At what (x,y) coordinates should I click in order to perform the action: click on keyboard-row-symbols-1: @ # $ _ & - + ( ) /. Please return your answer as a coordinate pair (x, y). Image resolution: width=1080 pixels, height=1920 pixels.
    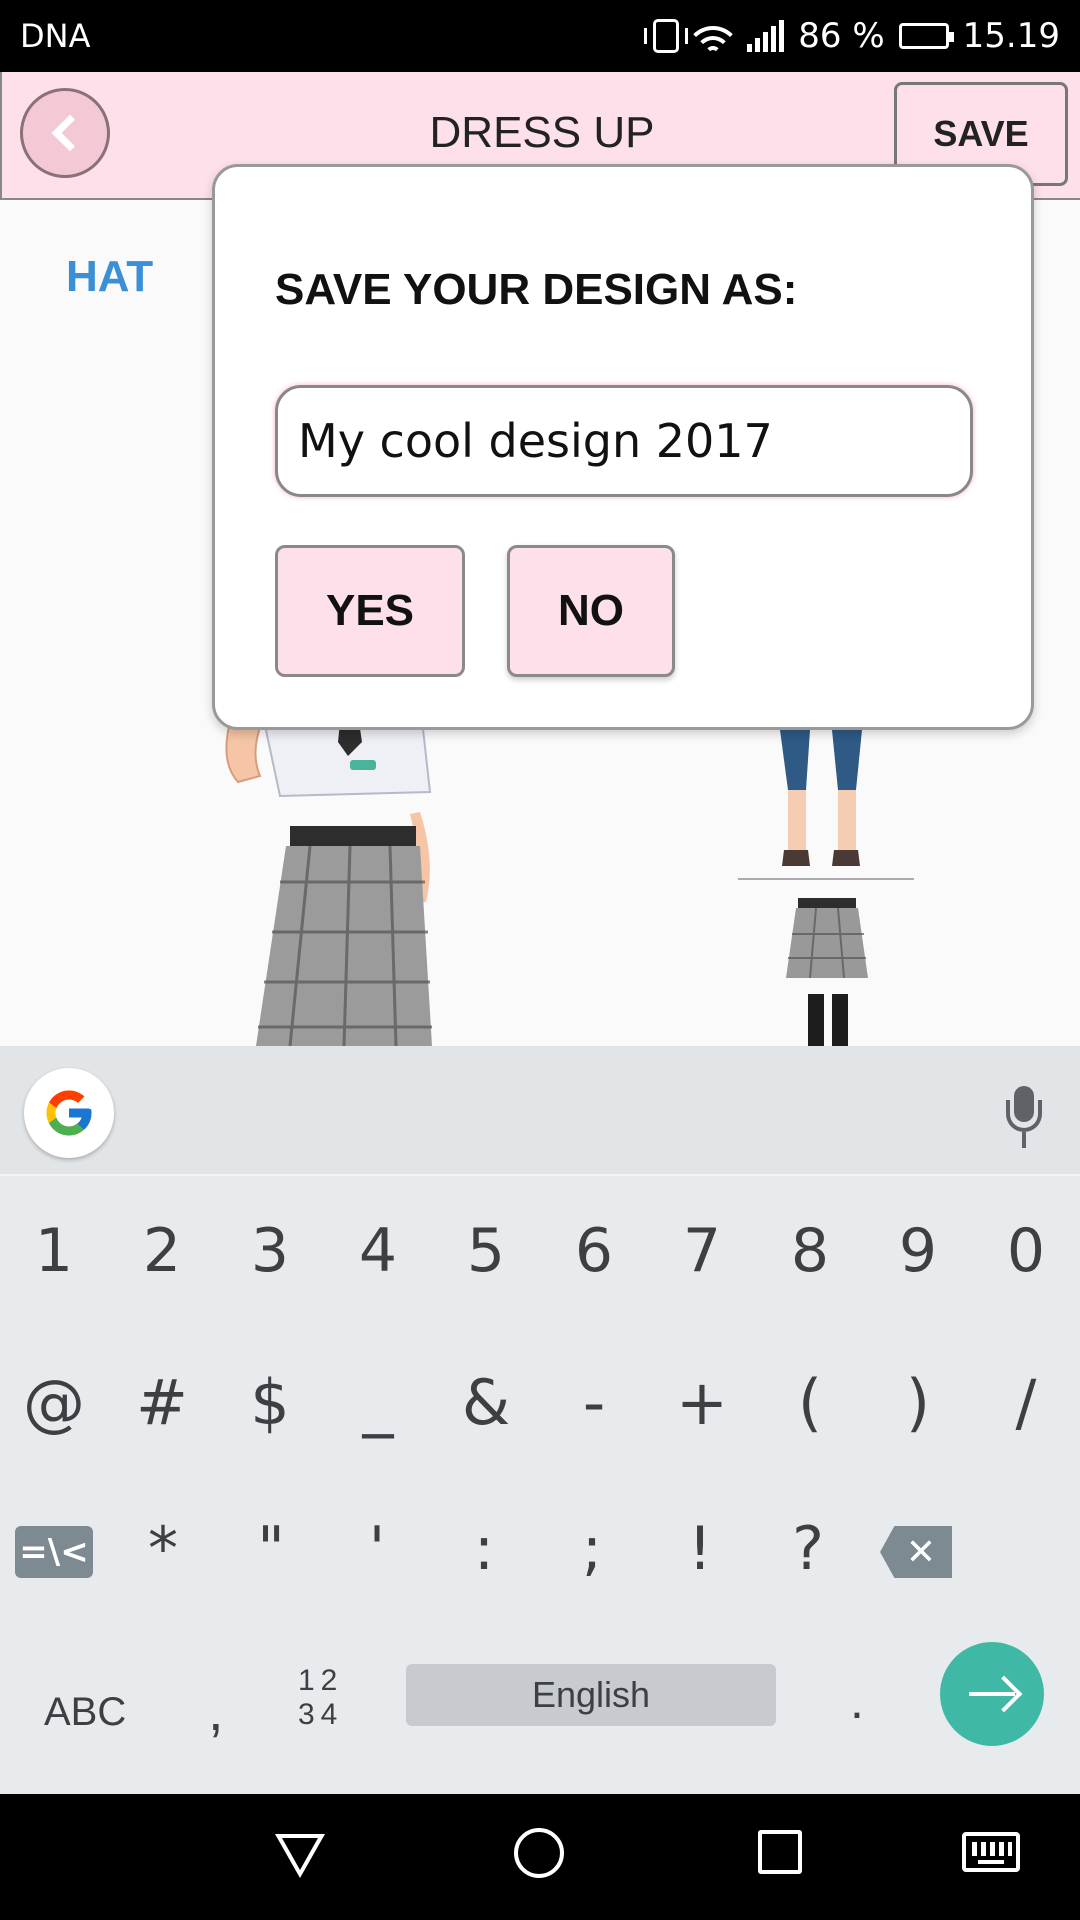
    Looking at the image, I should click on (540, 1402).